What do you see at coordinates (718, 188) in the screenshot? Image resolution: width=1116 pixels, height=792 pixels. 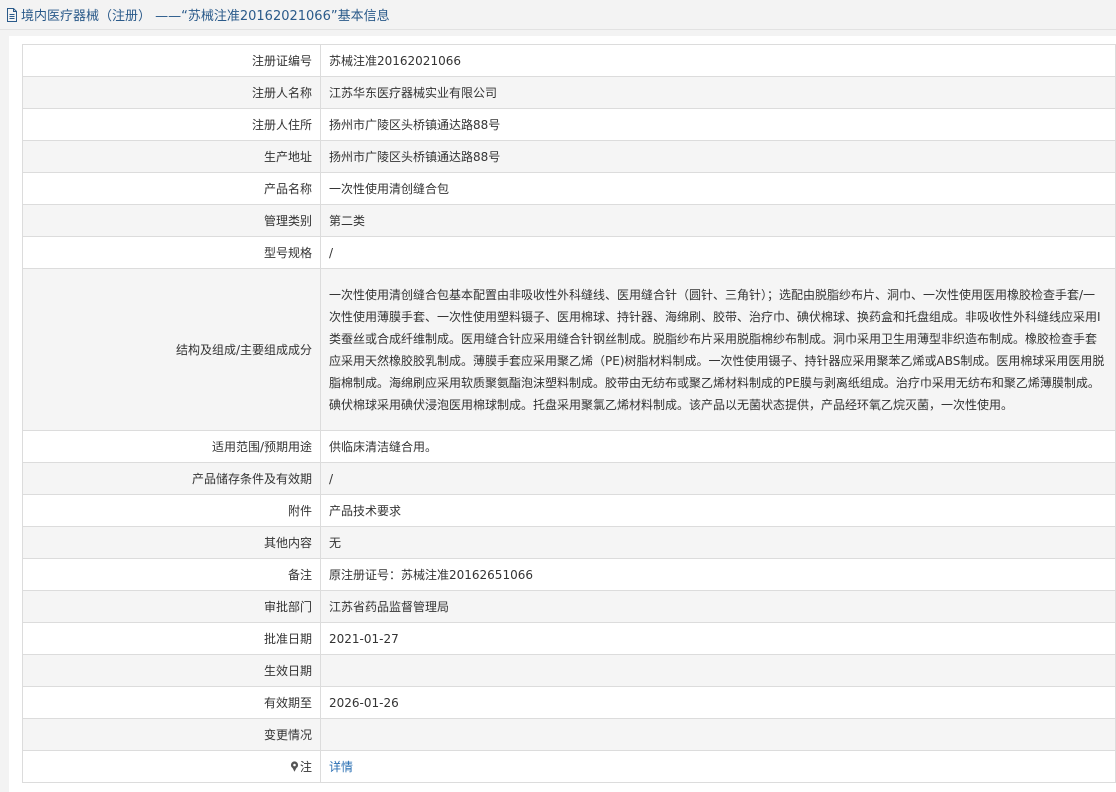 I see `row-value: 一次性使用清创缝合包` at bounding box center [718, 188].